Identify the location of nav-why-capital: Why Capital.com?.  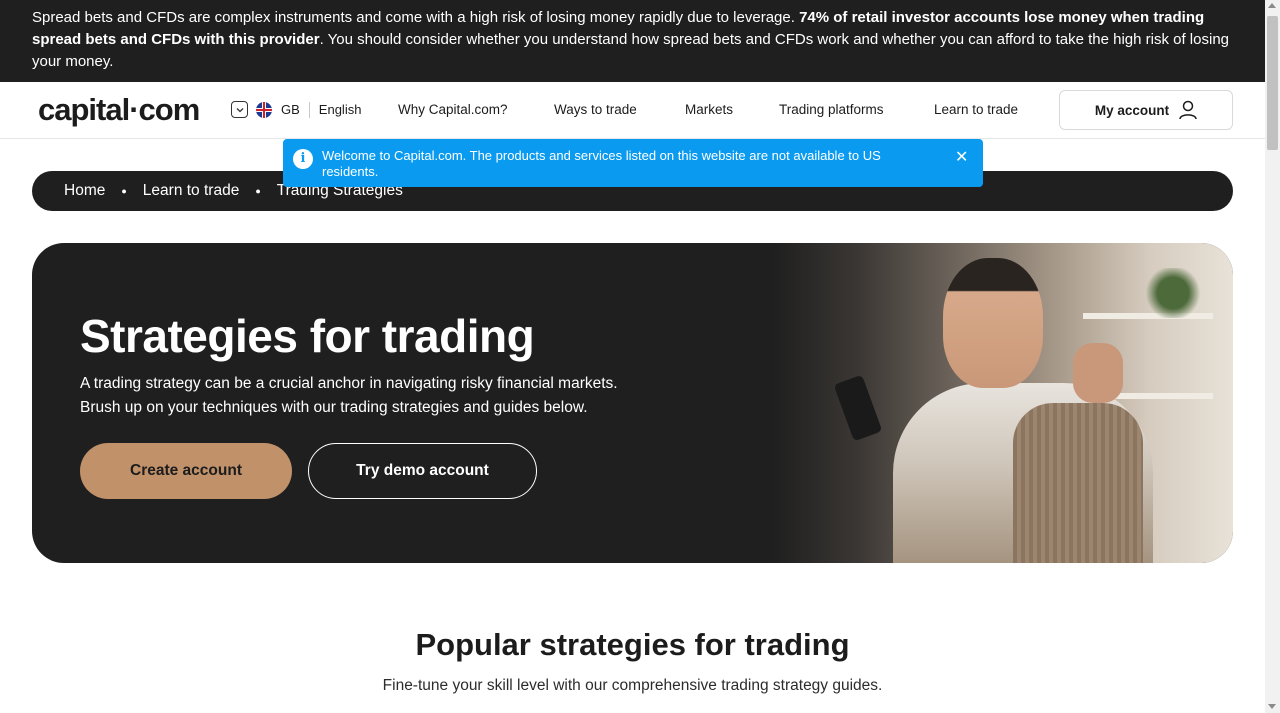
(453, 109).